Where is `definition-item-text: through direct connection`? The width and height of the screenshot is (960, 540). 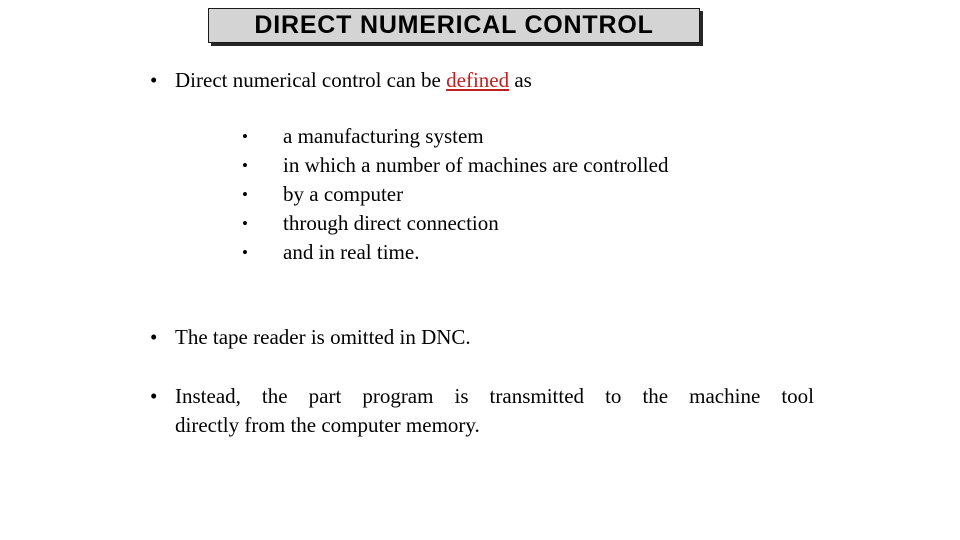
definition-item-text: through direct connection is located at coordinates (391, 223).